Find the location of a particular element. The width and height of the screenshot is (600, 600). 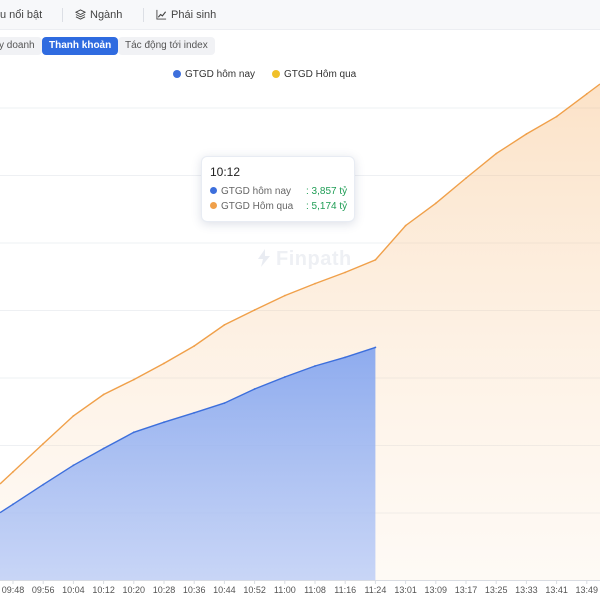

tooltip-row-today: GTGD hôm nay : 3,857 tỷ is located at coordinates (279, 192).